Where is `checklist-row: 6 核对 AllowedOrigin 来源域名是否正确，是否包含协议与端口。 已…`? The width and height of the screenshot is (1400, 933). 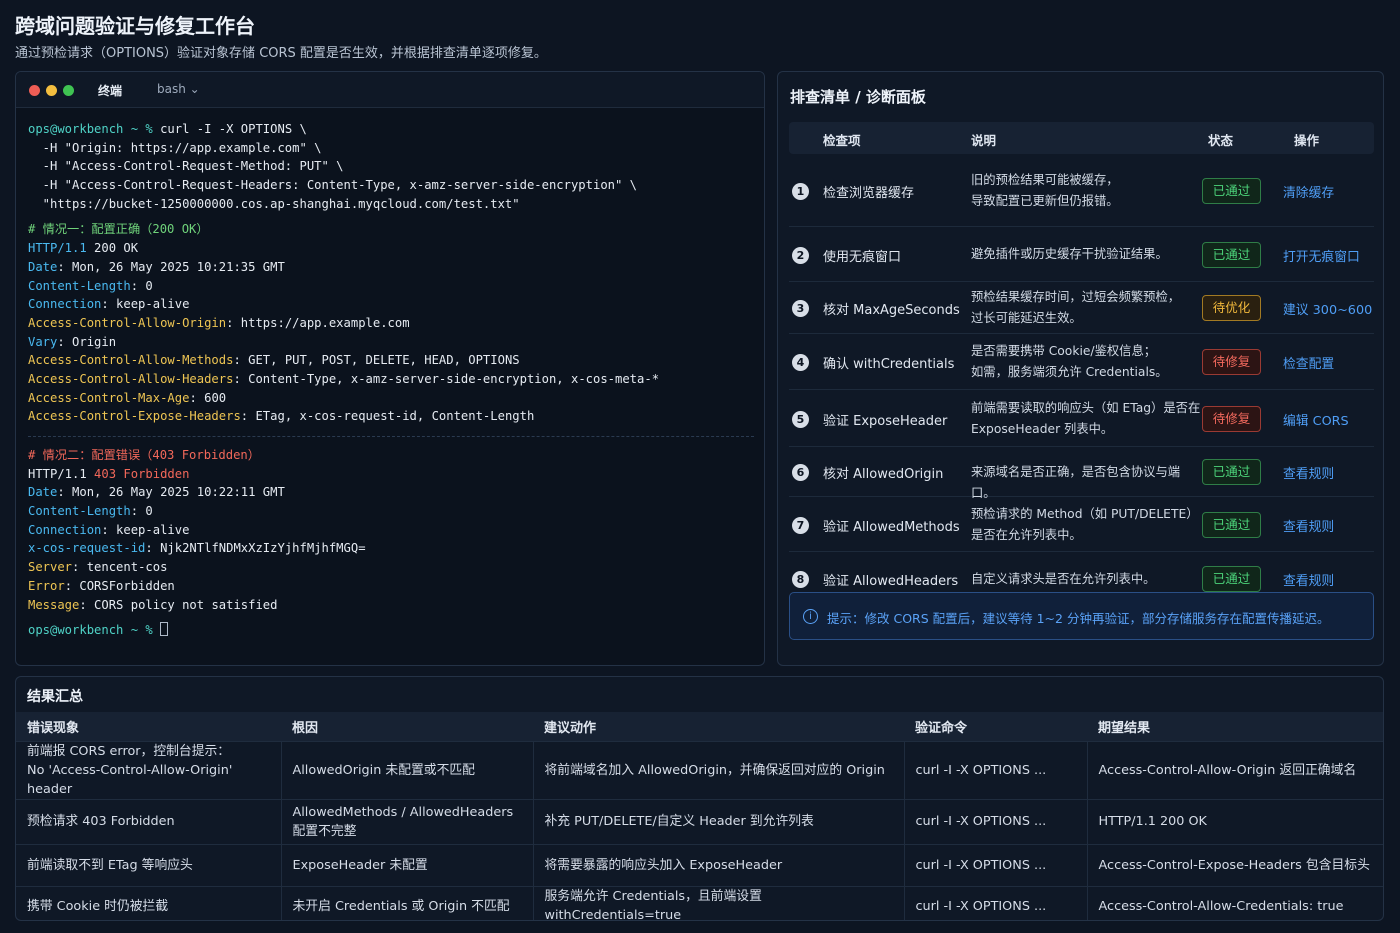 checklist-row: 6 核对 AllowedOrigin 来源域名是否正确，是否包含协议与端口。 已… is located at coordinates (1081, 473).